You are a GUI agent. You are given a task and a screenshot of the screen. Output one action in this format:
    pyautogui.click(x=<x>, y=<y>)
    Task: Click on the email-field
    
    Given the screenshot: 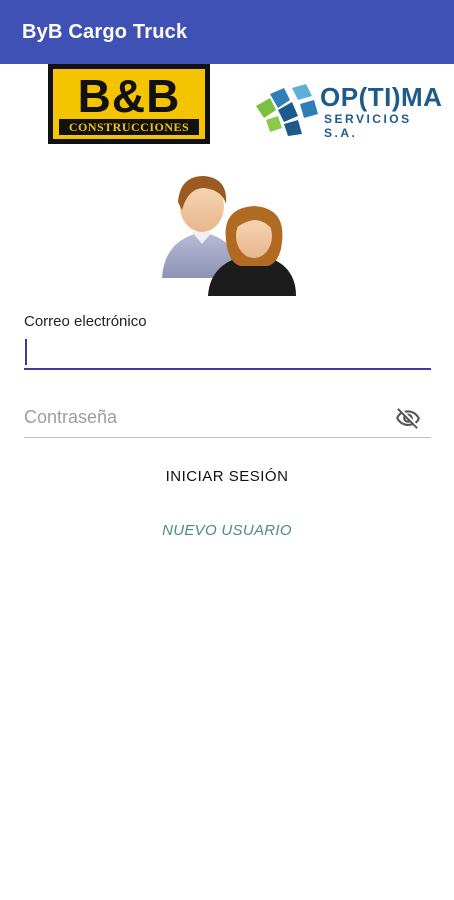 What is the action you would take?
    pyautogui.click(x=227, y=353)
    